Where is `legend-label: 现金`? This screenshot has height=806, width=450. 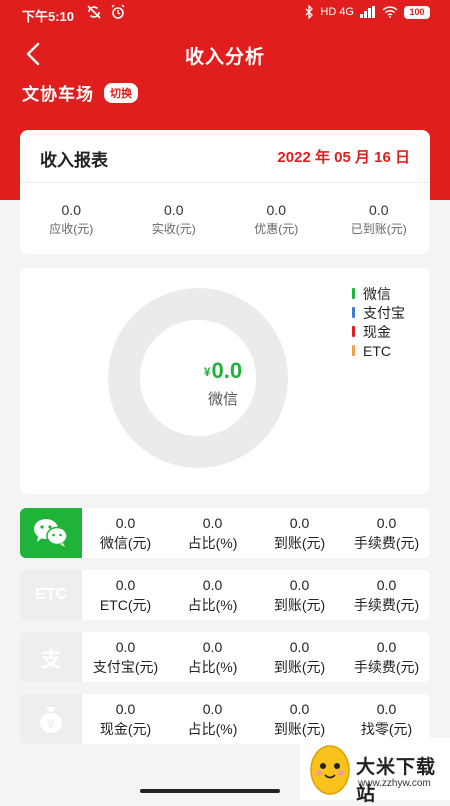
legend-label: 现金 is located at coordinates (377, 331).